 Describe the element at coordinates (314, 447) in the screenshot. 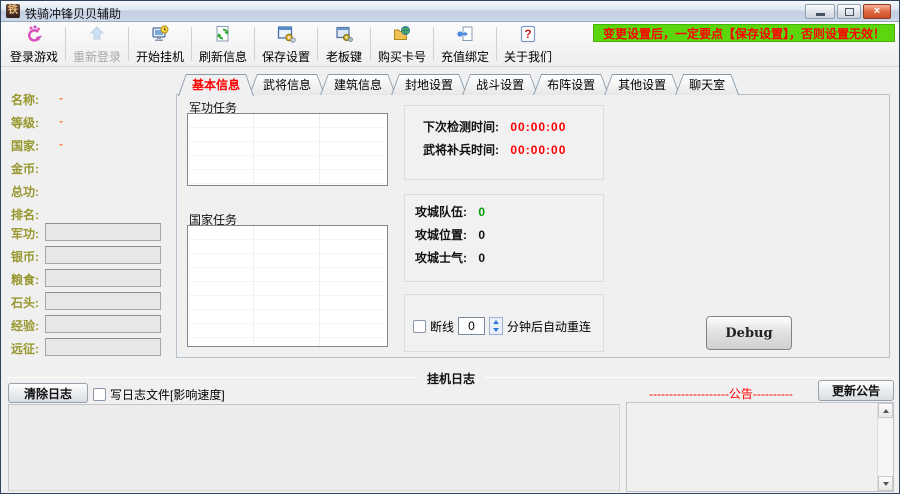

I see `hangup-log-panel` at that location.